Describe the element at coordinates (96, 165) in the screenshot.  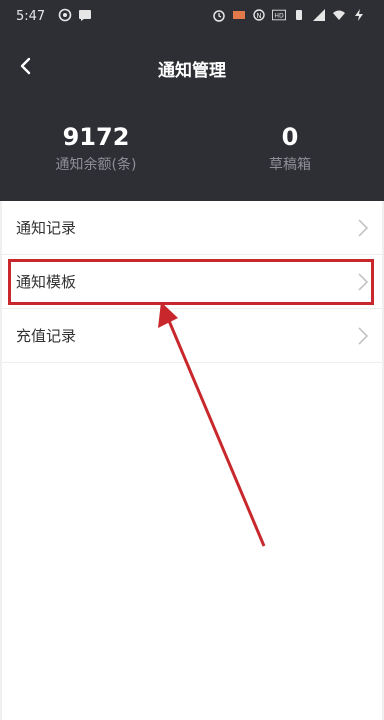
I see `stat-label: 通知余额(条)` at that location.